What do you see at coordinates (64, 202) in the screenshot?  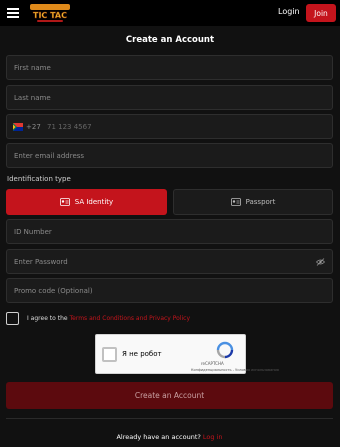 I see `id-card-icon` at bounding box center [64, 202].